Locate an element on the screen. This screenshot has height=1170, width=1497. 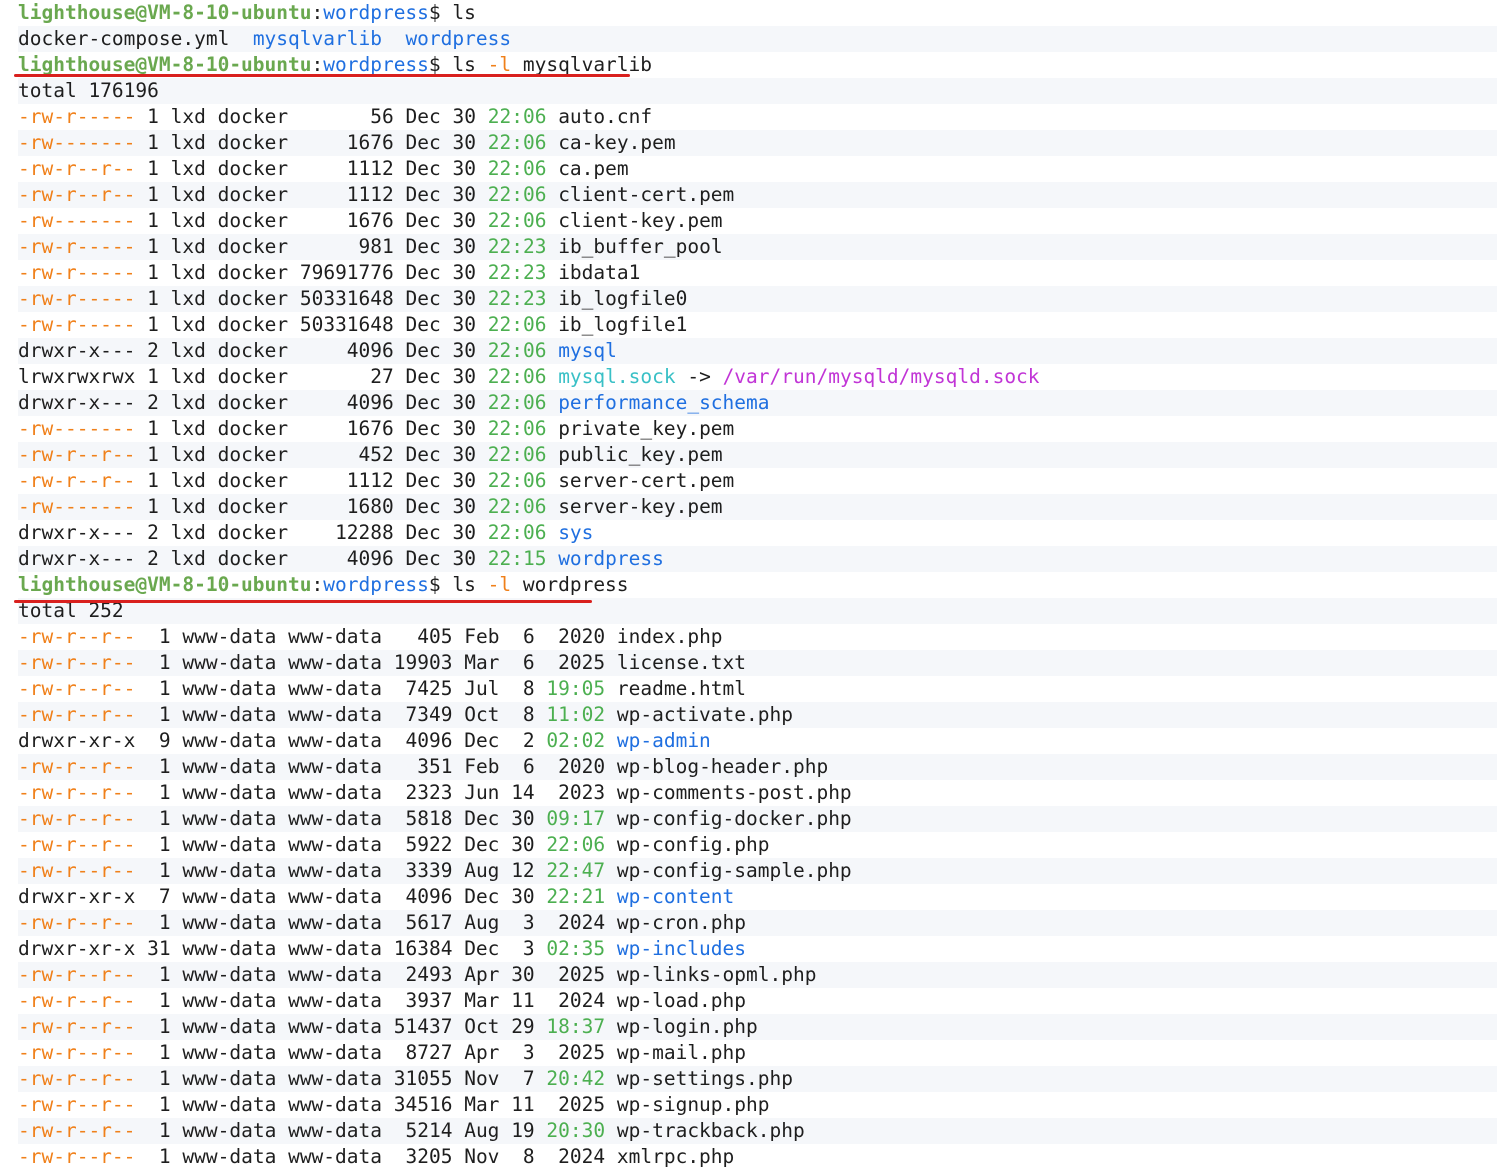
symlink-name: mysql.sock is located at coordinates (616, 376).